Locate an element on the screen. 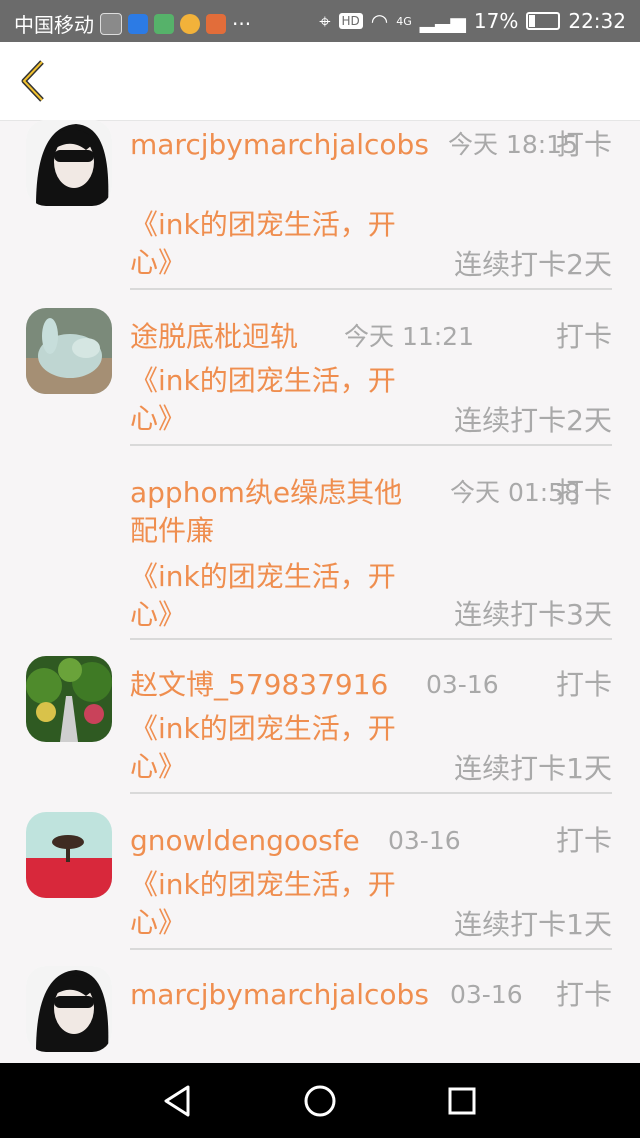  cell-signal-label: 4G is located at coordinates (404, 21).